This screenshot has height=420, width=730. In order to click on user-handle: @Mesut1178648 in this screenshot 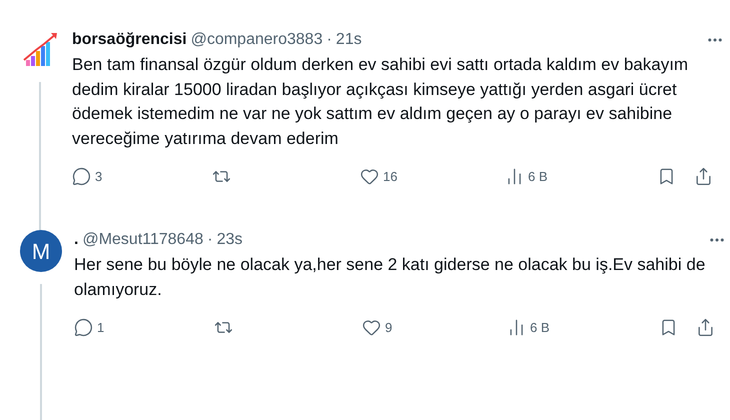, I will do `click(143, 240)`.